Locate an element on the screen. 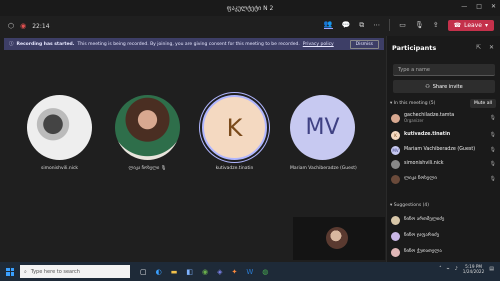 The width and height of the screenshot is (500, 281). suggestion-row: ნინო ჯაფარიძე is located at coordinates (444, 236).